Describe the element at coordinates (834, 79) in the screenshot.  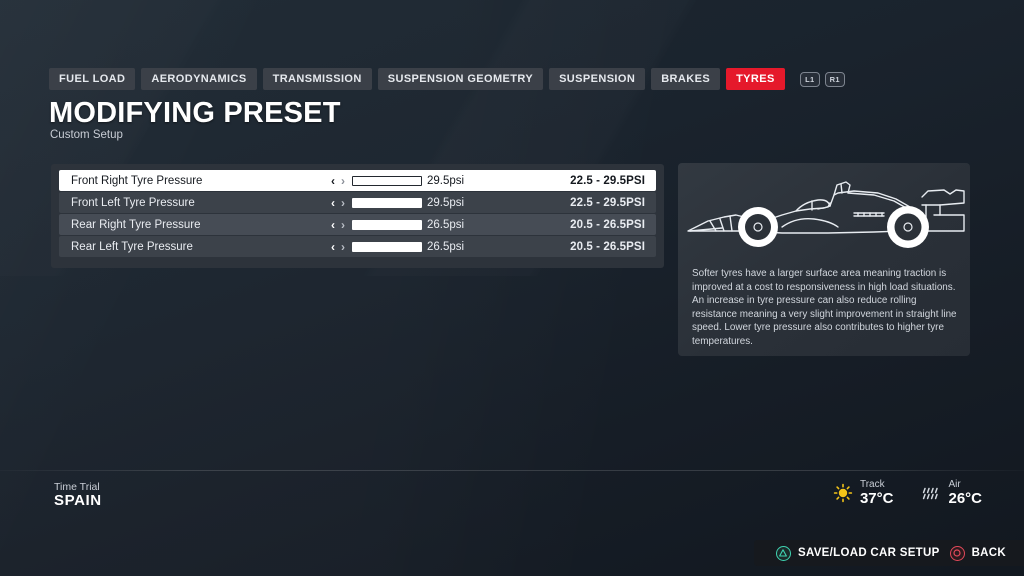
I see `r1-bumper-icon: R1` at that location.